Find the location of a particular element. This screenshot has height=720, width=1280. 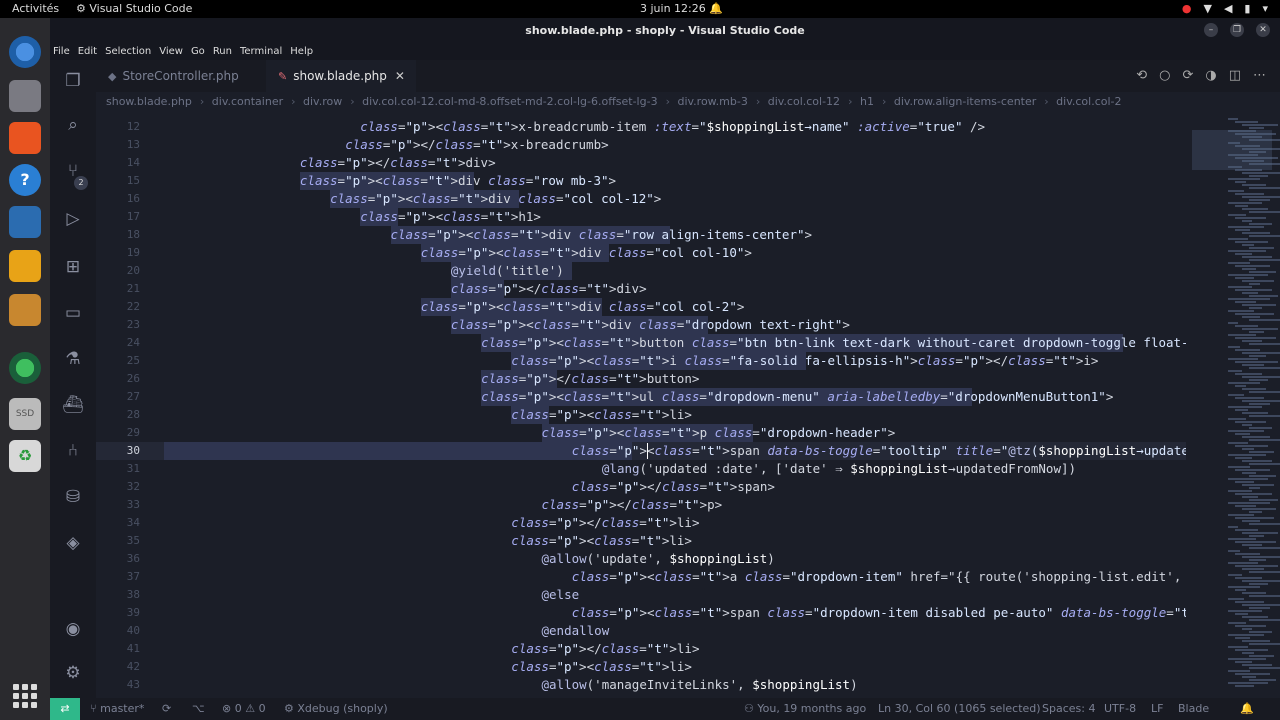

testing-icon: ⚗ is located at coordinates (73, 359).